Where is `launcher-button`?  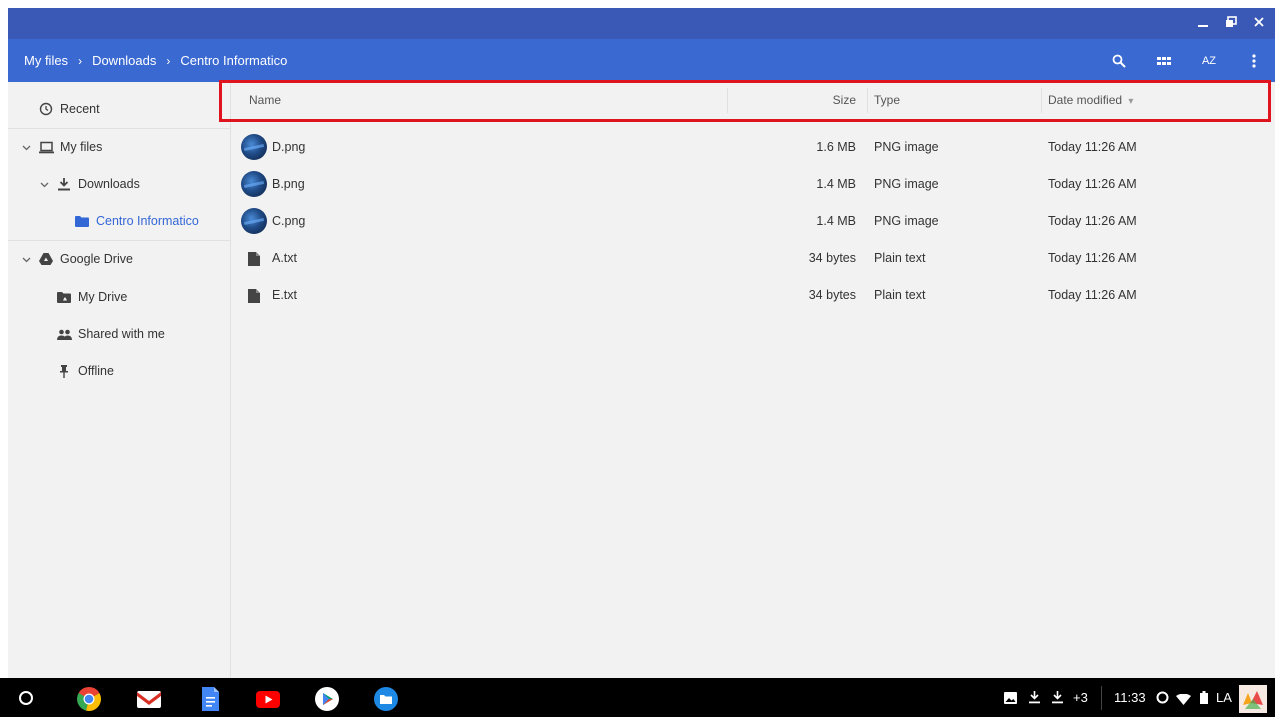
launcher-button is located at coordinates (26, 698).